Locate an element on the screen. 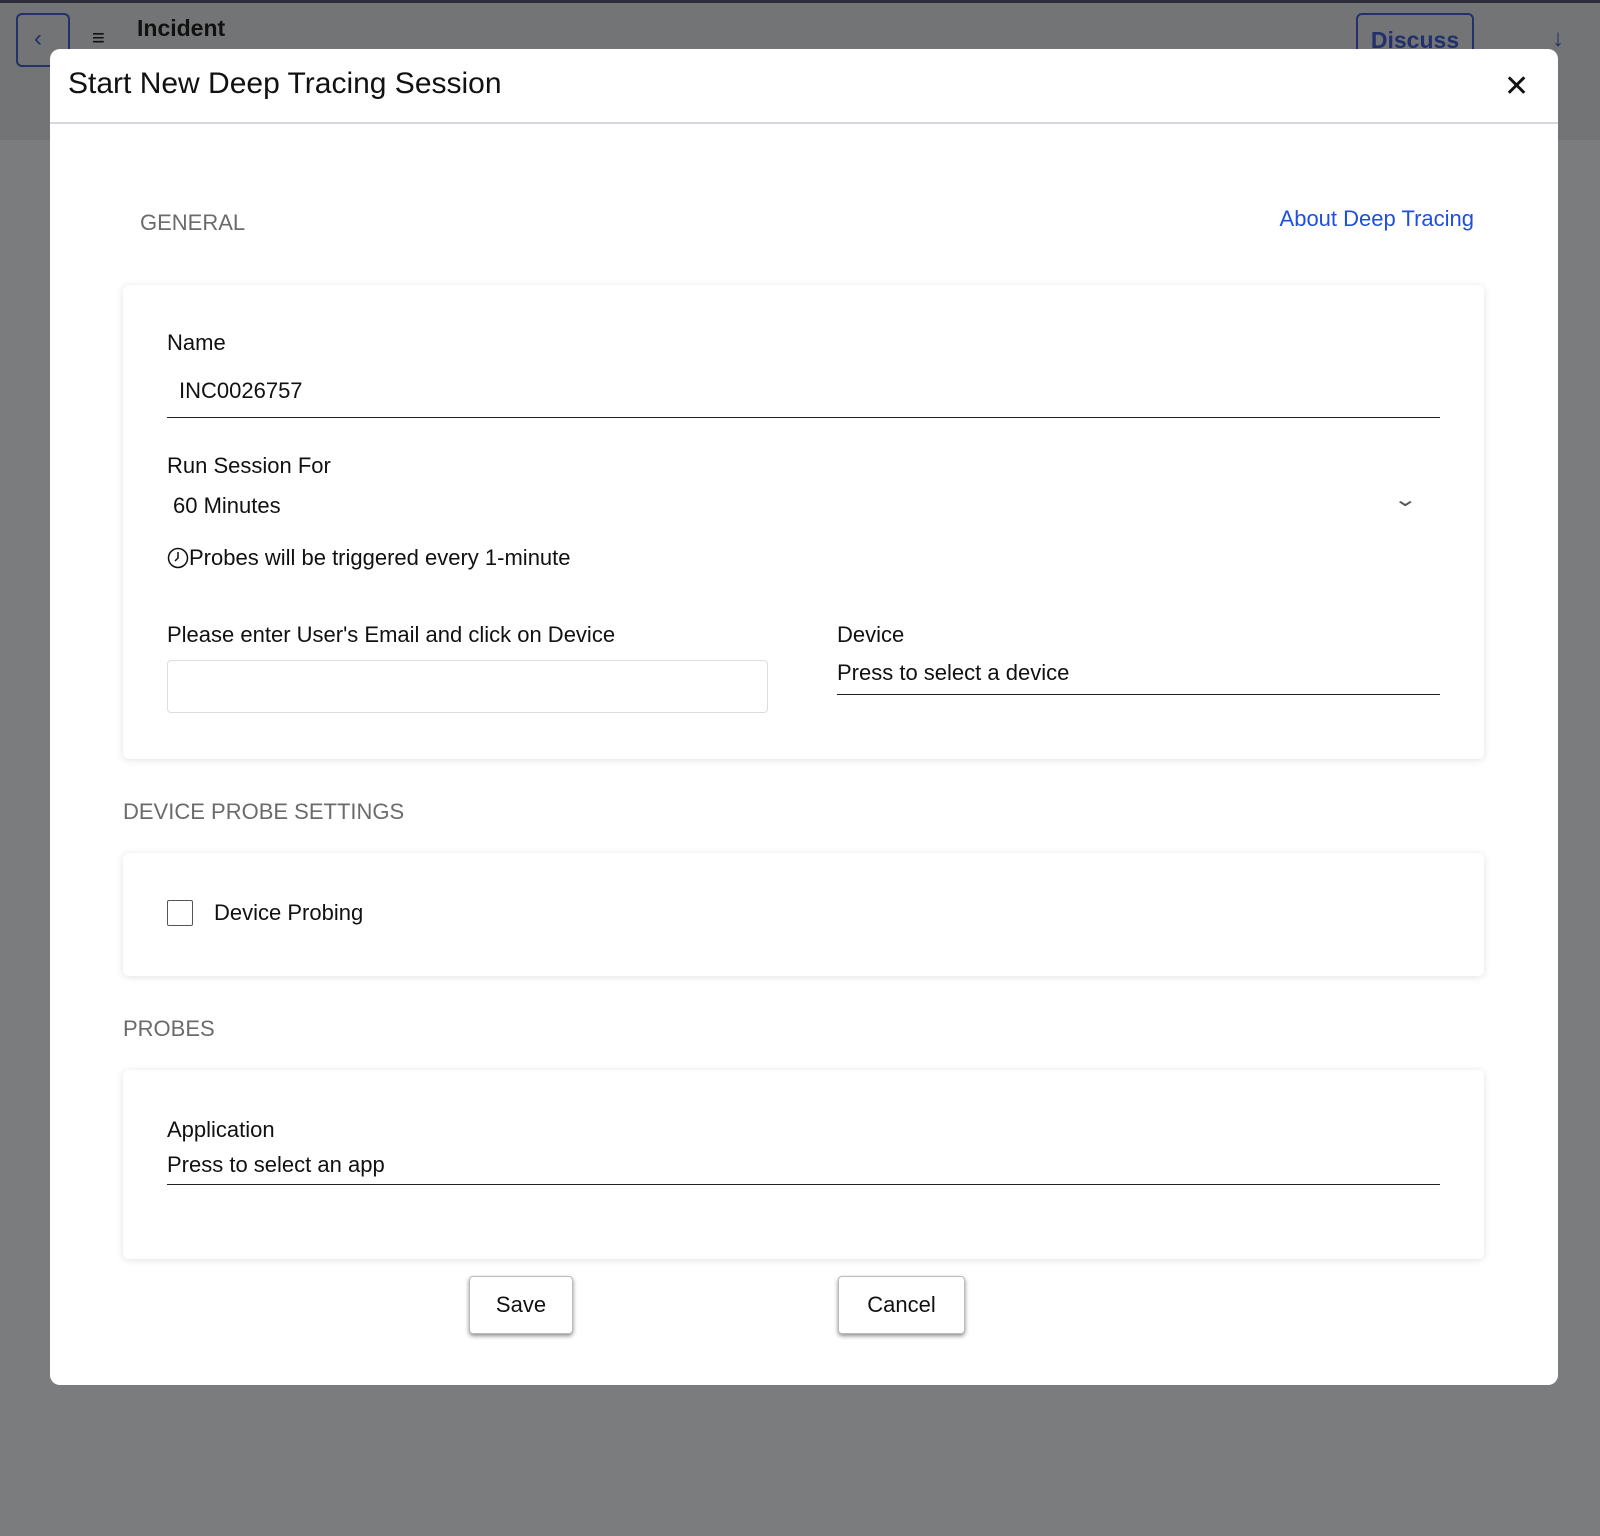 The width and height of the screenshot is (1600, 1536). device-placeholder: Press to select a device is located at coordinates (953, 672).